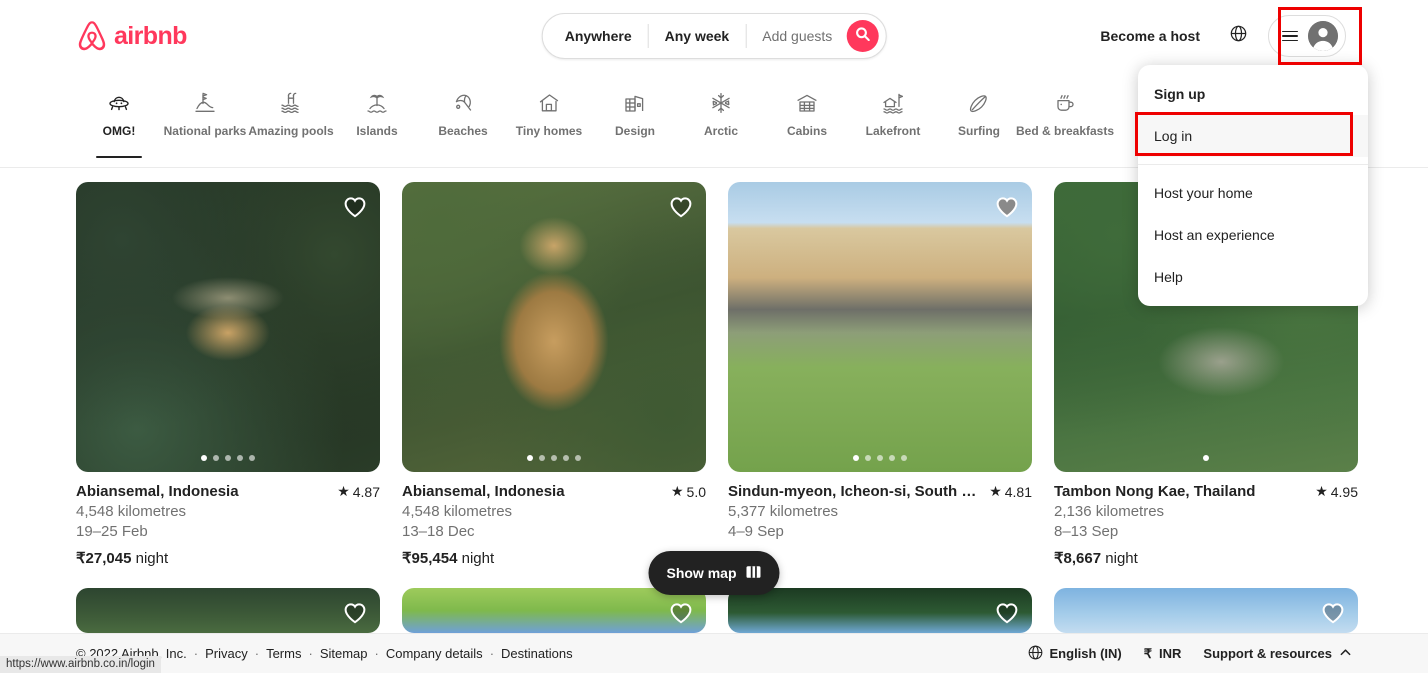 Image resolution: width=1428 pixels, height=673 pixels. What do you see at coordinates (226, 653) in the screenshot?
I see `footer-link-privacy: Privacy` at bounding box center [226, 653].